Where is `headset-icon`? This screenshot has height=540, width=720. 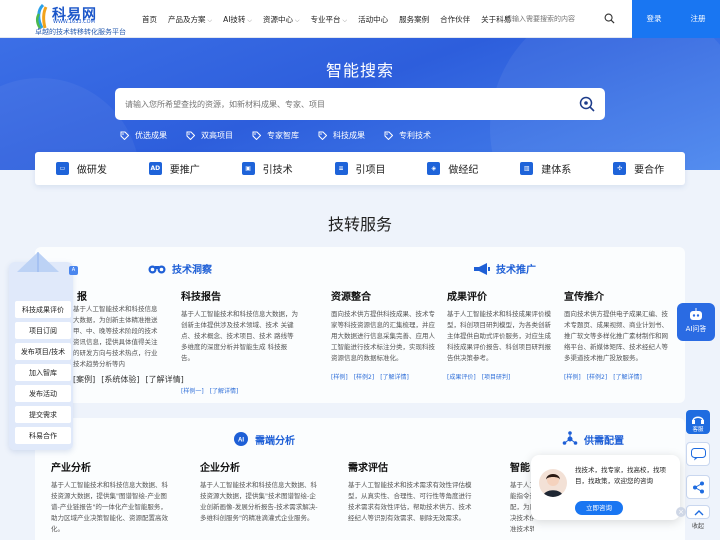
headset-icon is located at coordinates (698, 420).